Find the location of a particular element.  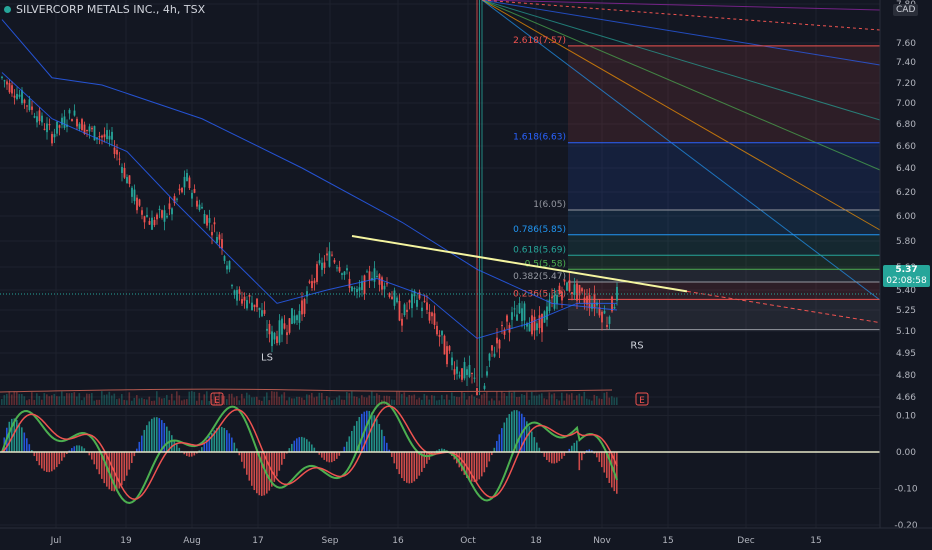

fib-level-label-1: 1.618(6.63) is located at coordinates (539, 138).